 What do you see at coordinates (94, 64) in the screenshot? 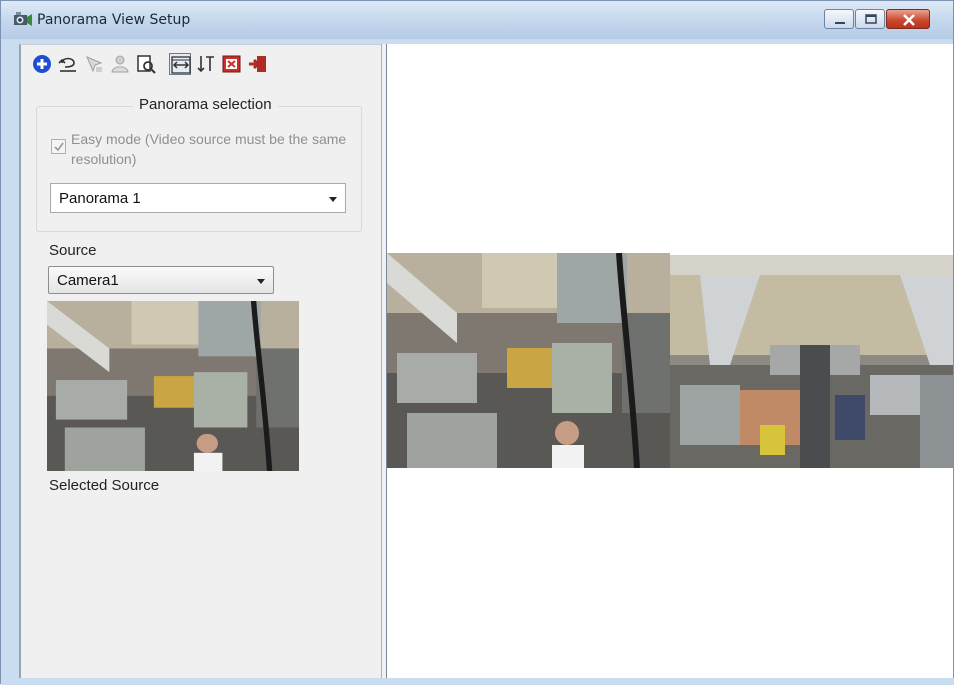
I see `move-icon` at bounding box center [94, 64].